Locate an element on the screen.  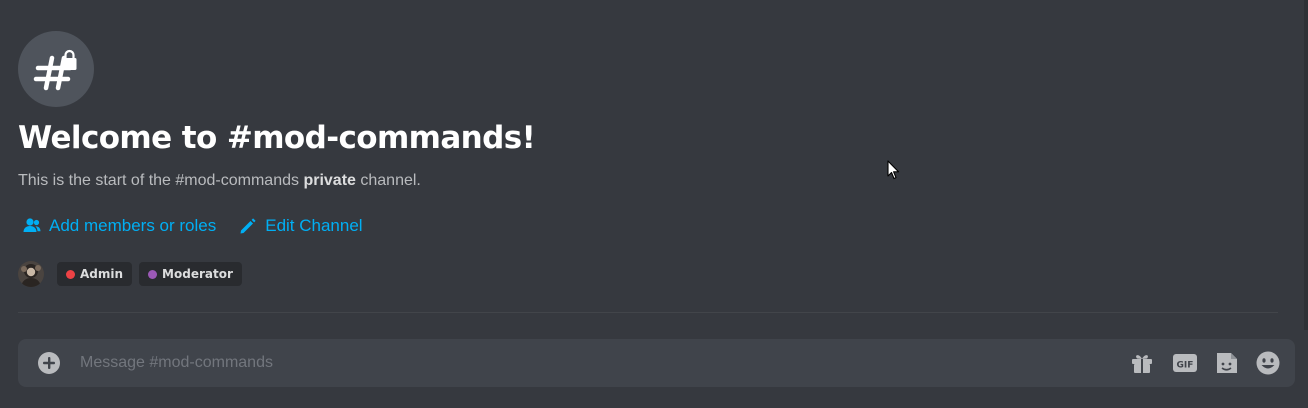
welcome-desc-suffix: channel. is located at coordinates (388, 180).